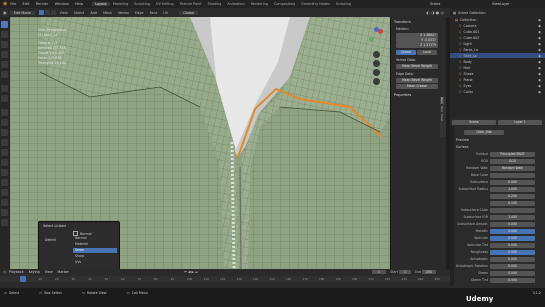  Describe the element at coordinates (376, 81) in the screenshot. I see `ortho-toggle-icon` at that location.